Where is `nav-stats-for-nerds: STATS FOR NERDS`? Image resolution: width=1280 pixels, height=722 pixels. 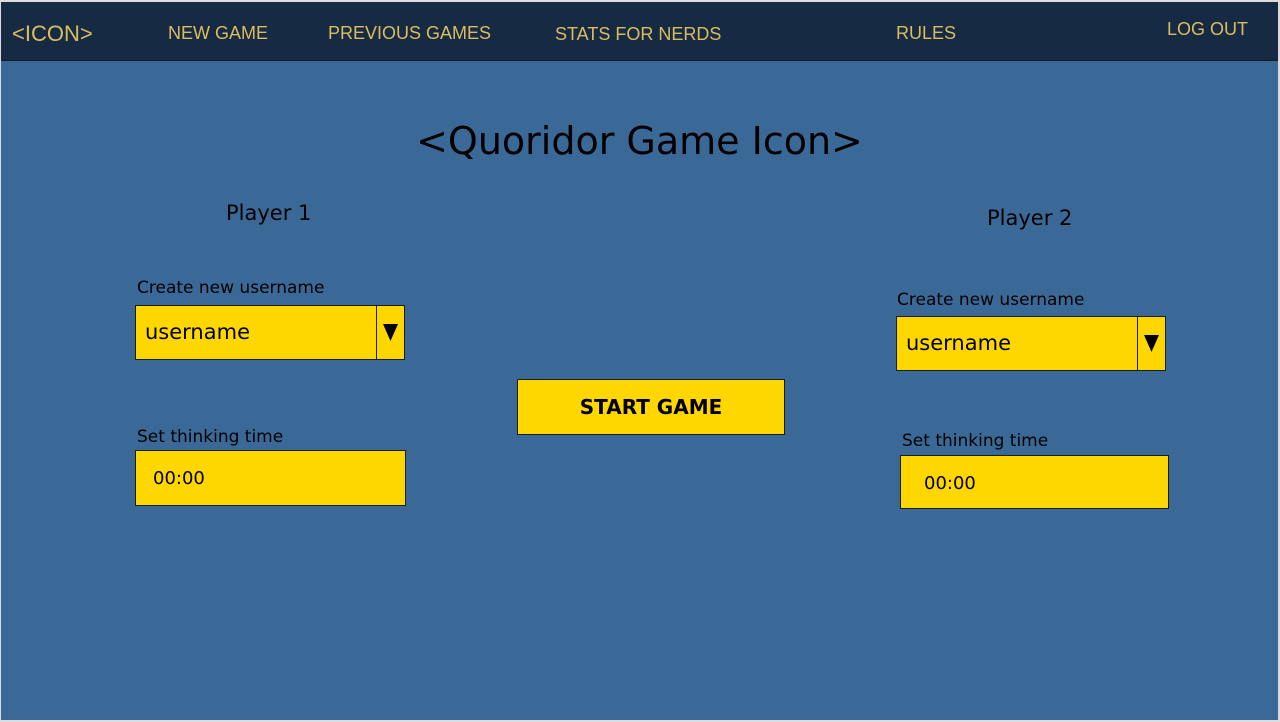
nav-stats-for-nerds: STATS FOR NERDS is located at coordinates (638, 34).